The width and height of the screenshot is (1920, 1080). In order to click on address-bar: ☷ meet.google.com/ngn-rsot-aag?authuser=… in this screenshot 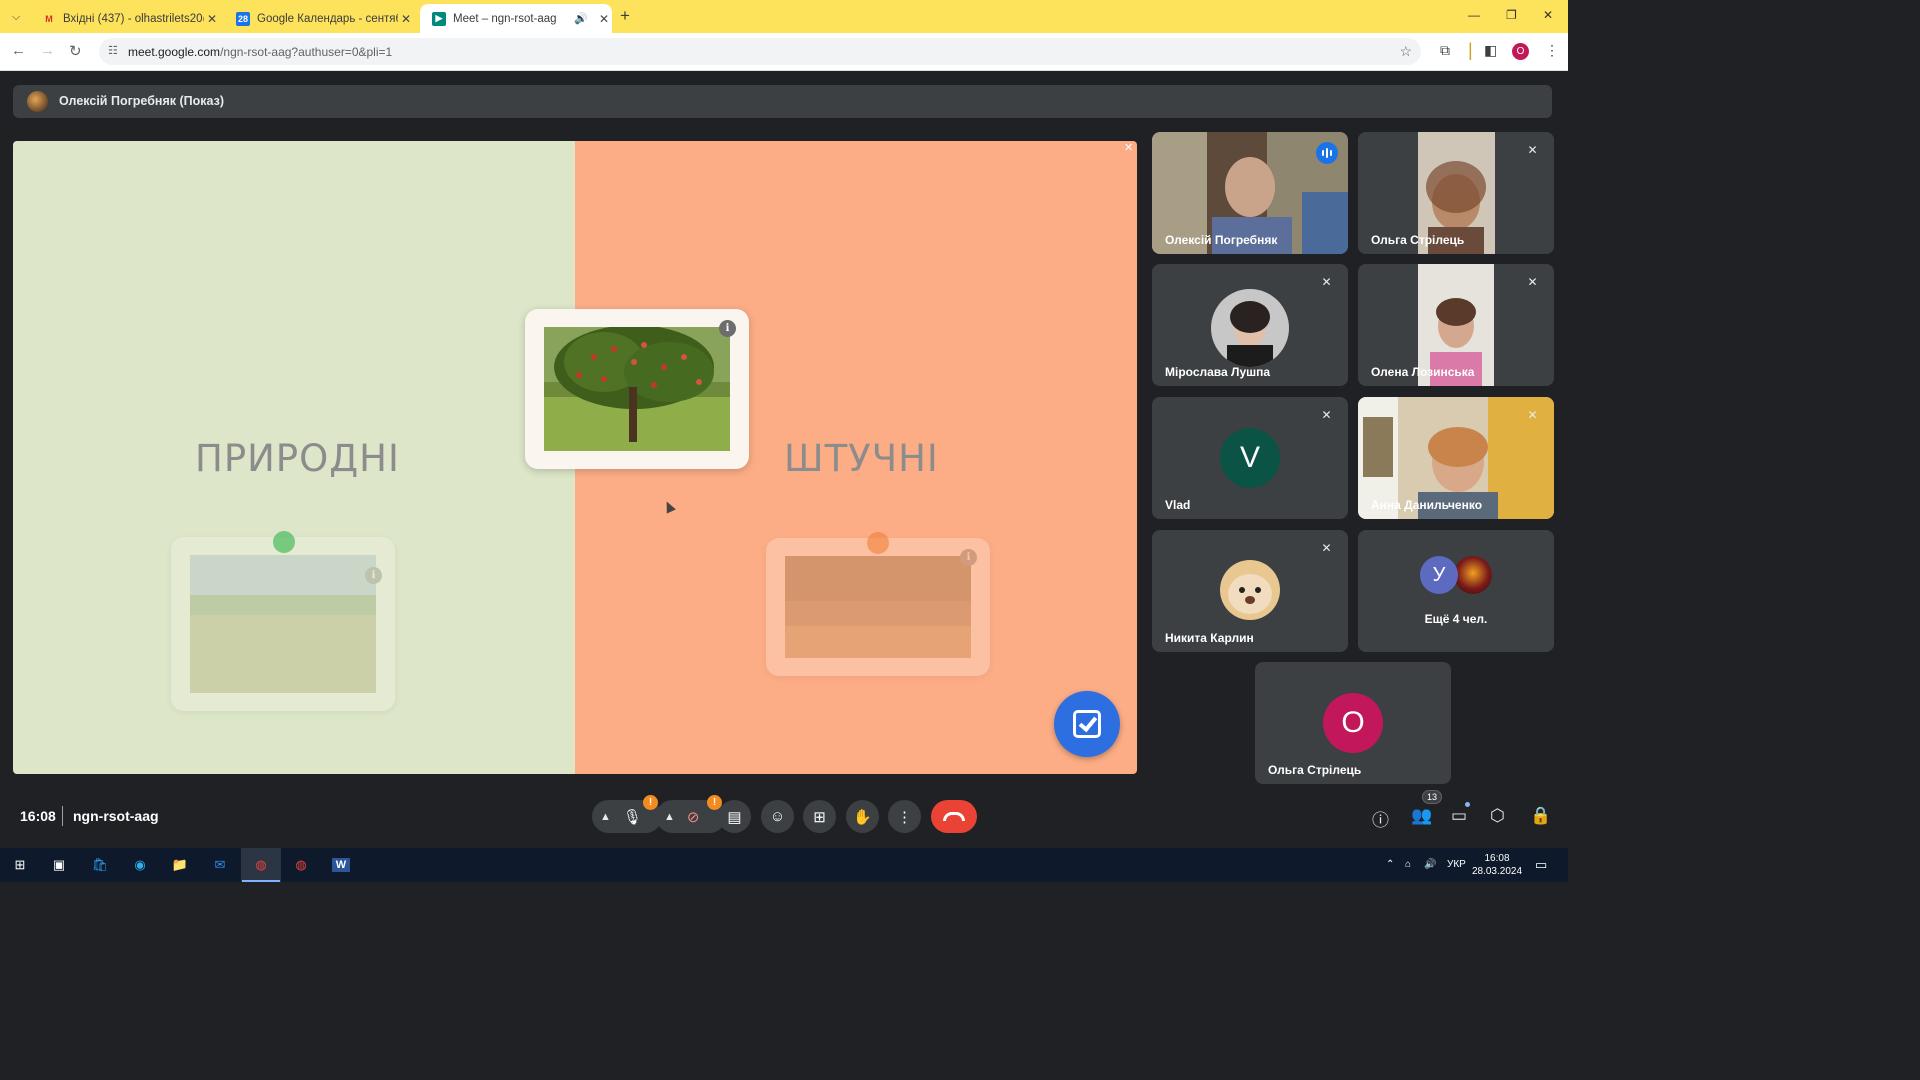, I will do `click(760, 51)`.